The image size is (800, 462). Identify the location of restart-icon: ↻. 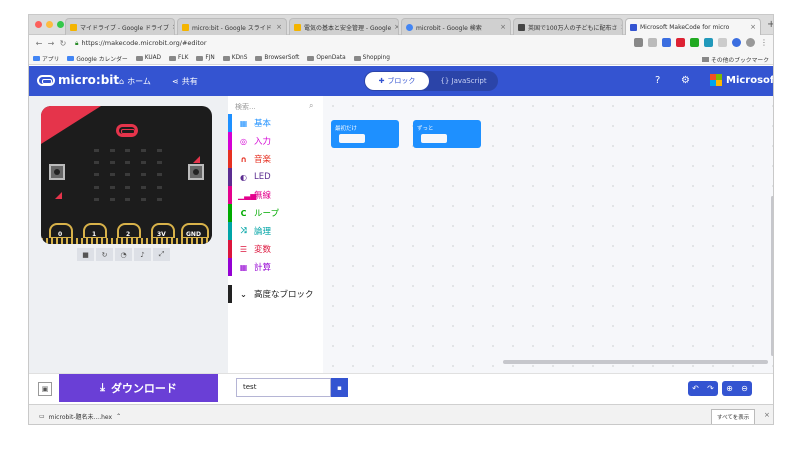
(104, 254).